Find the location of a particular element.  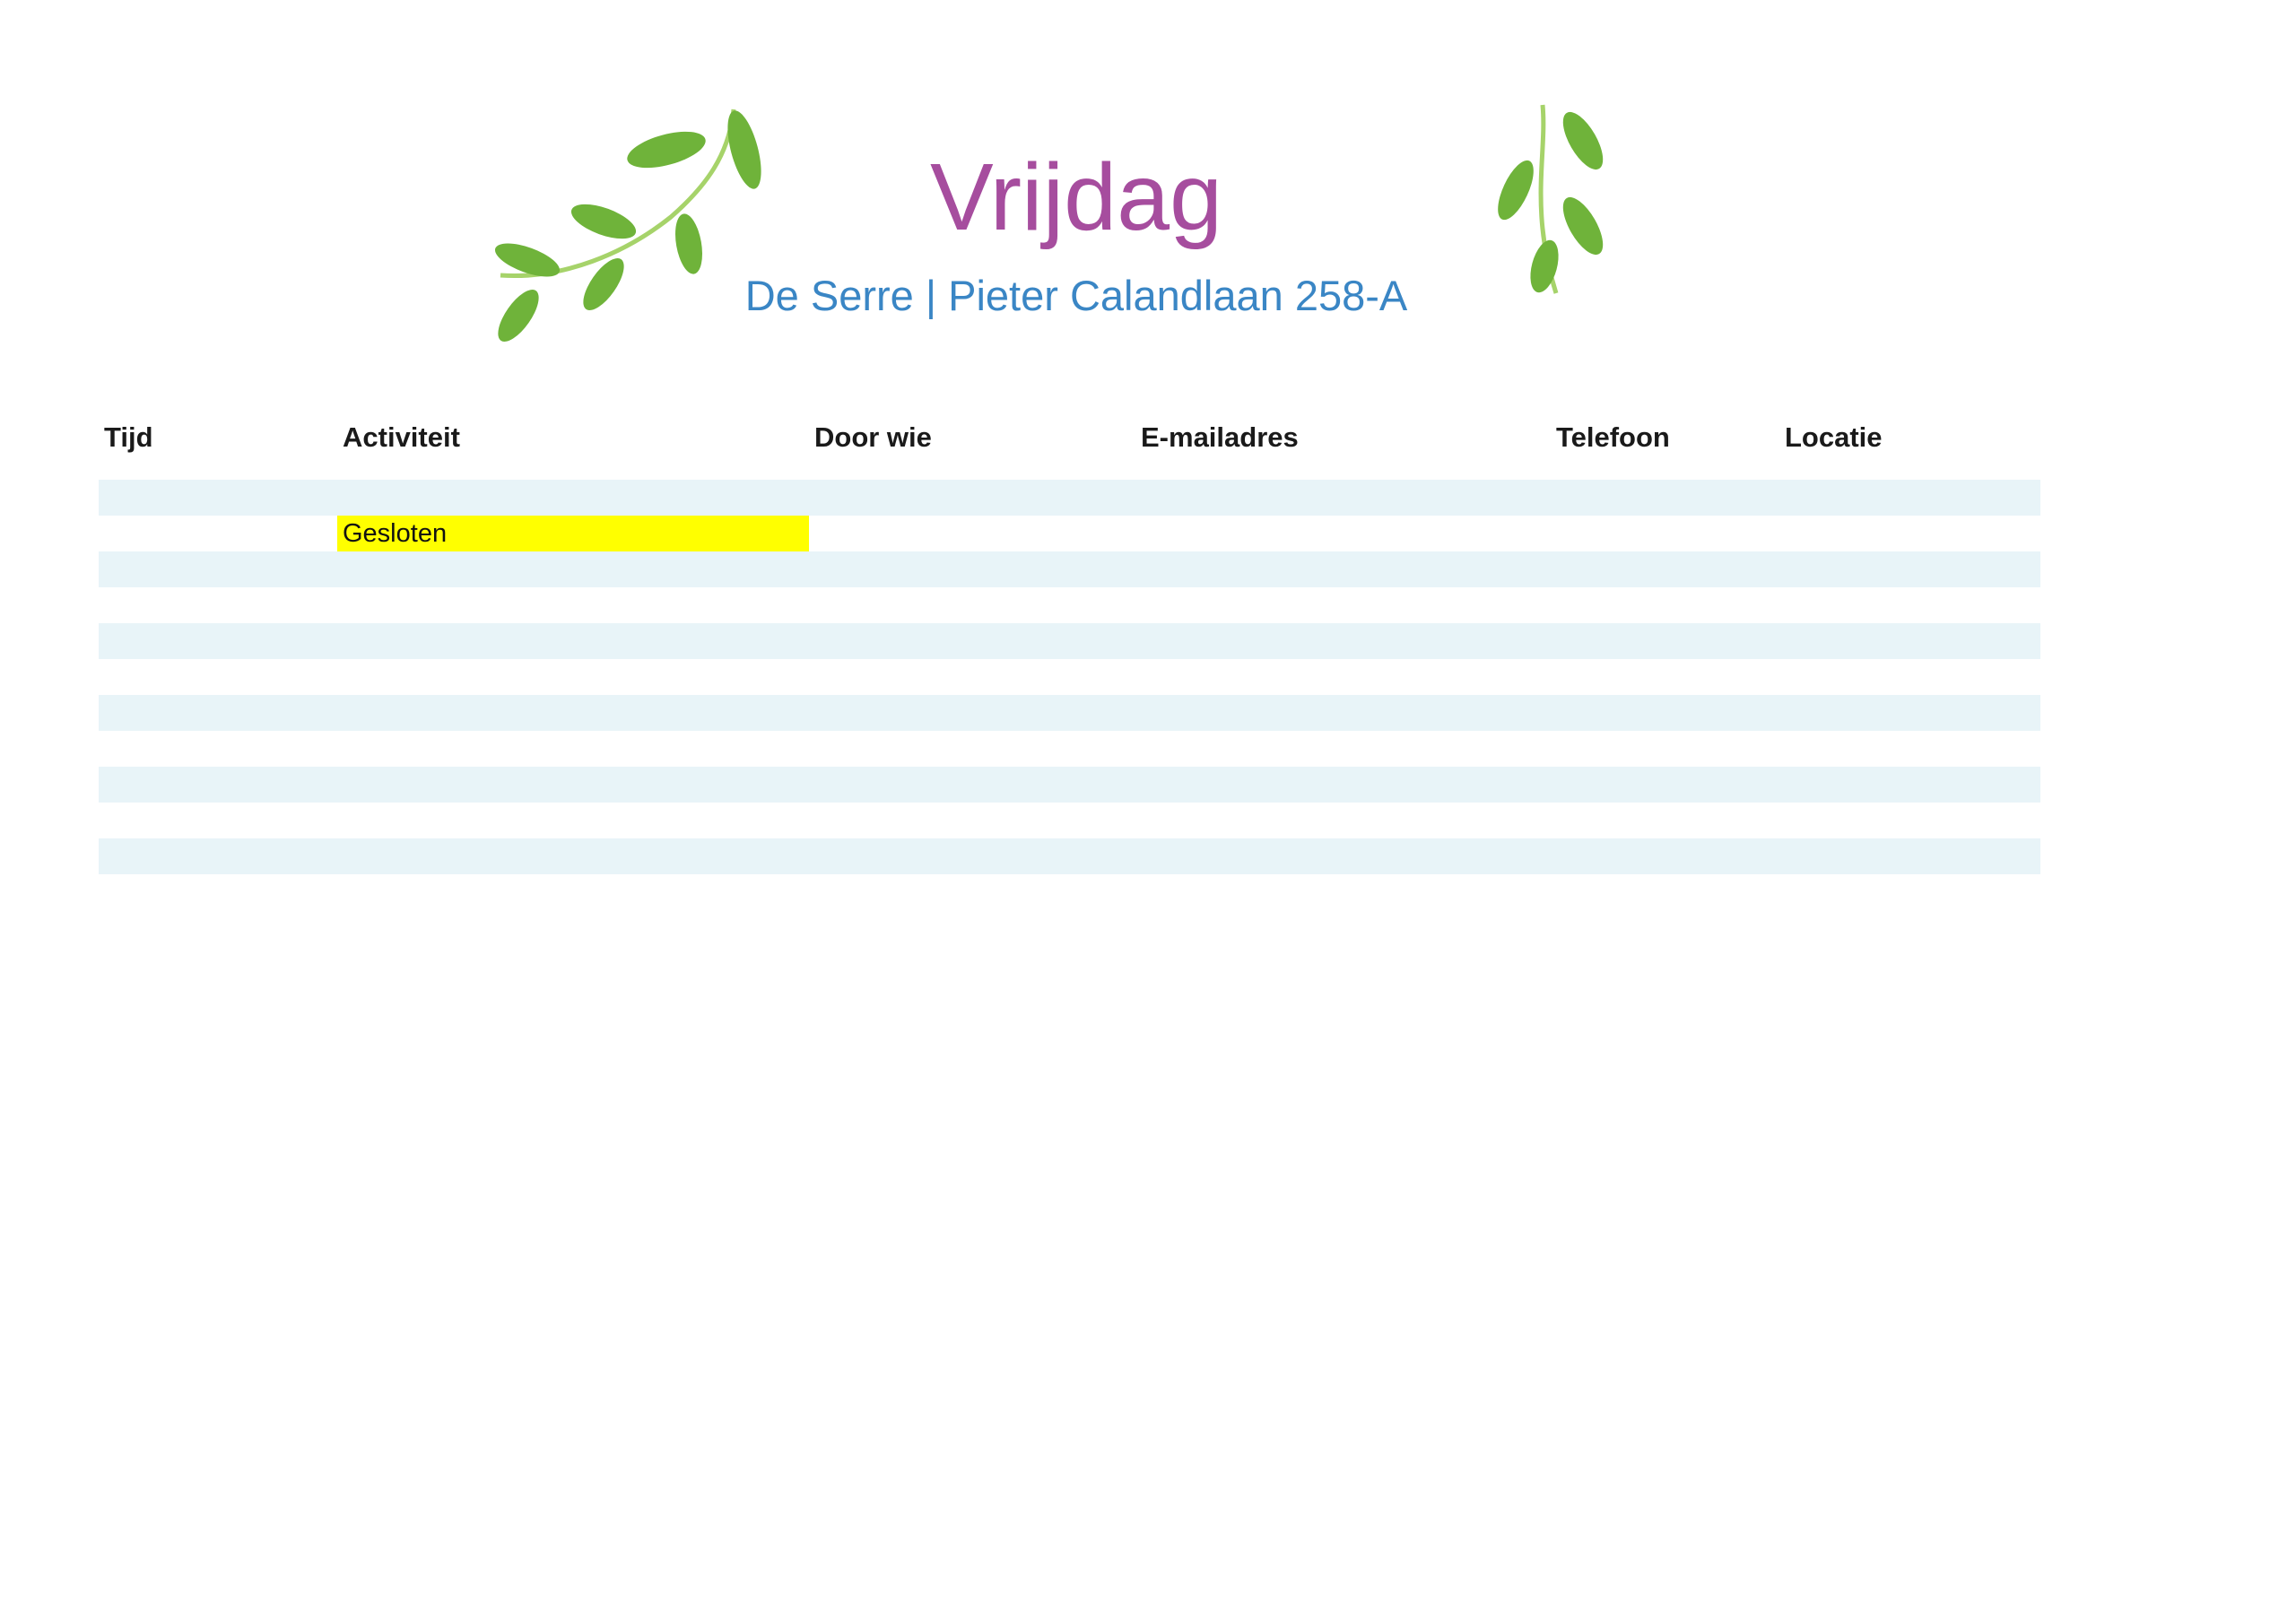

column-header-door-wie: Door wie is located at coordinates (873, 437).